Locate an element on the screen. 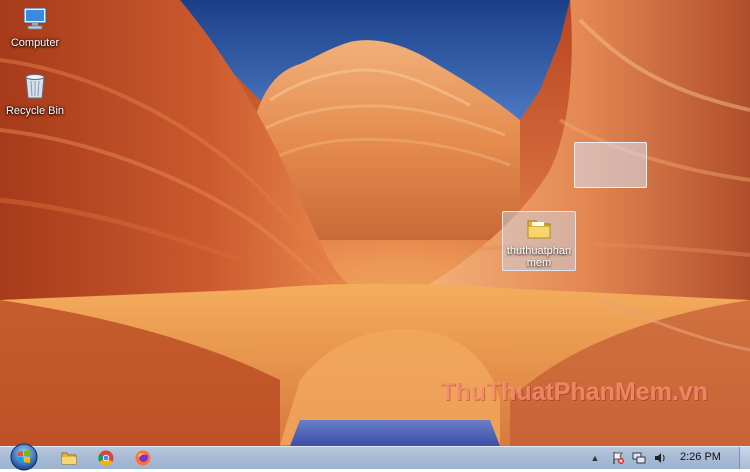  tray-volume-button is located at coordinates (660, 458).